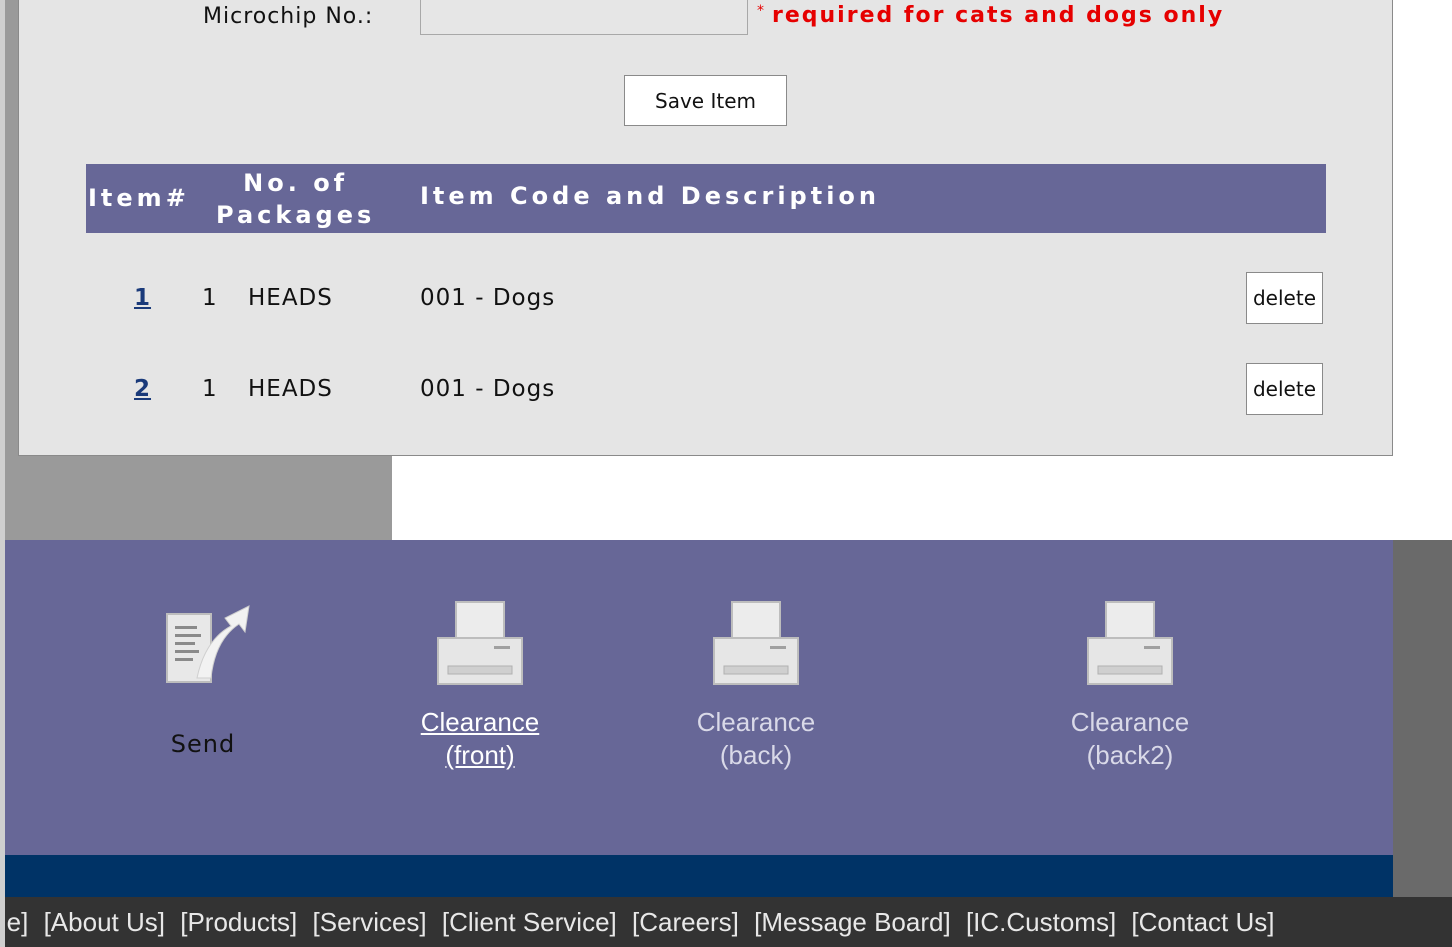  Describe the element at coordinates (756, 755) in the screenshot. I see `clearance-back-line2: (back)` at that location.